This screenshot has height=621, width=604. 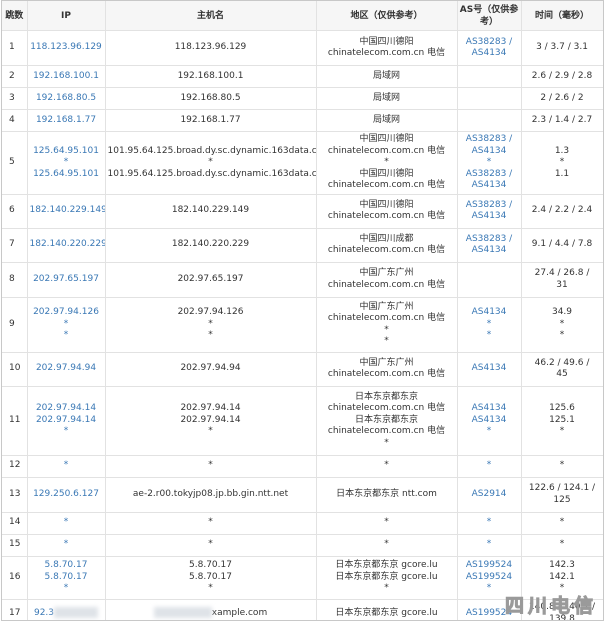 I want to click on ip-link: 92.3, so click(x=66, y=613).